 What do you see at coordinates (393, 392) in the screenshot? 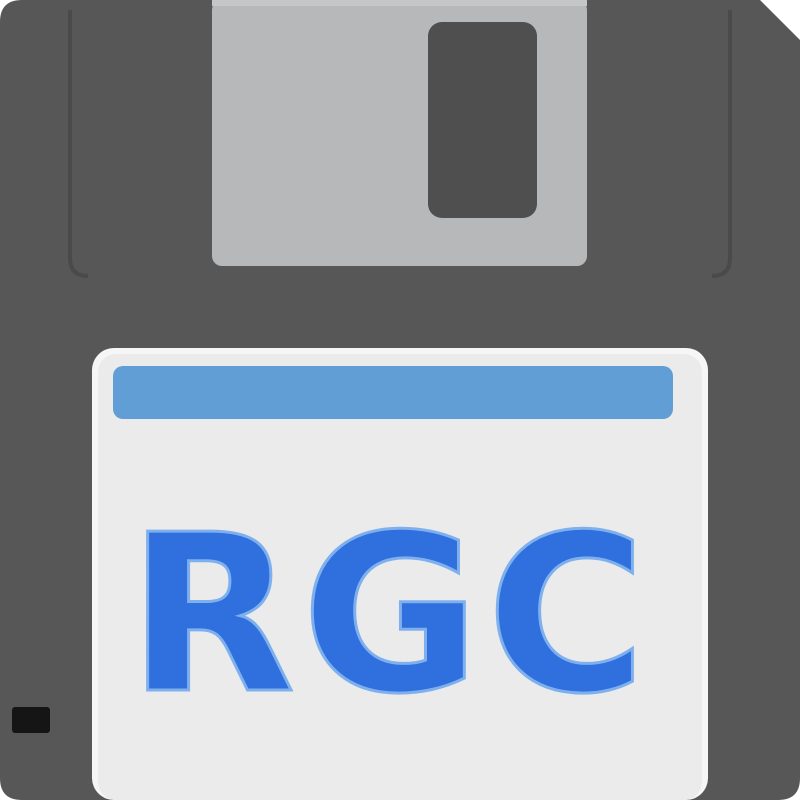
I see `label-stripe` at bounding box center [393, 392].